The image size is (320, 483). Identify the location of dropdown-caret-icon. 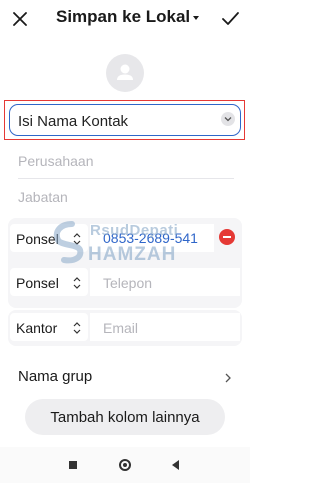
(196, 17).